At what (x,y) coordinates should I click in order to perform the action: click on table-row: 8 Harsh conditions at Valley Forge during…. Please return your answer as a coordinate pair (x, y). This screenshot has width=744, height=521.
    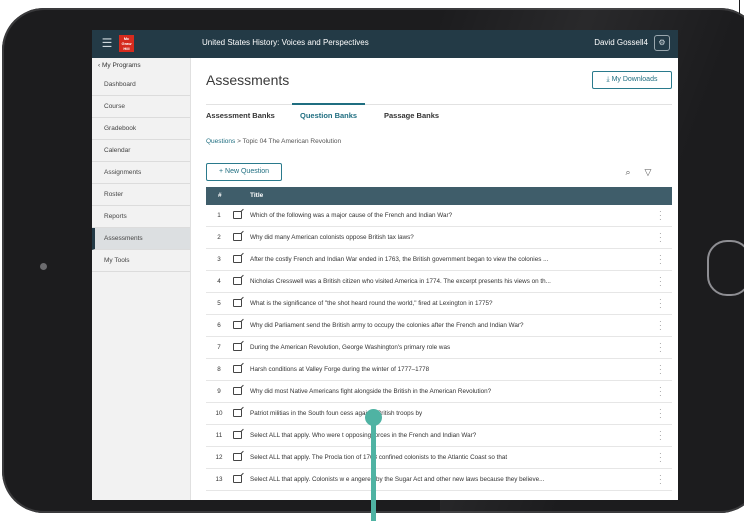
    Looking at the image, I should click on (439, 370).